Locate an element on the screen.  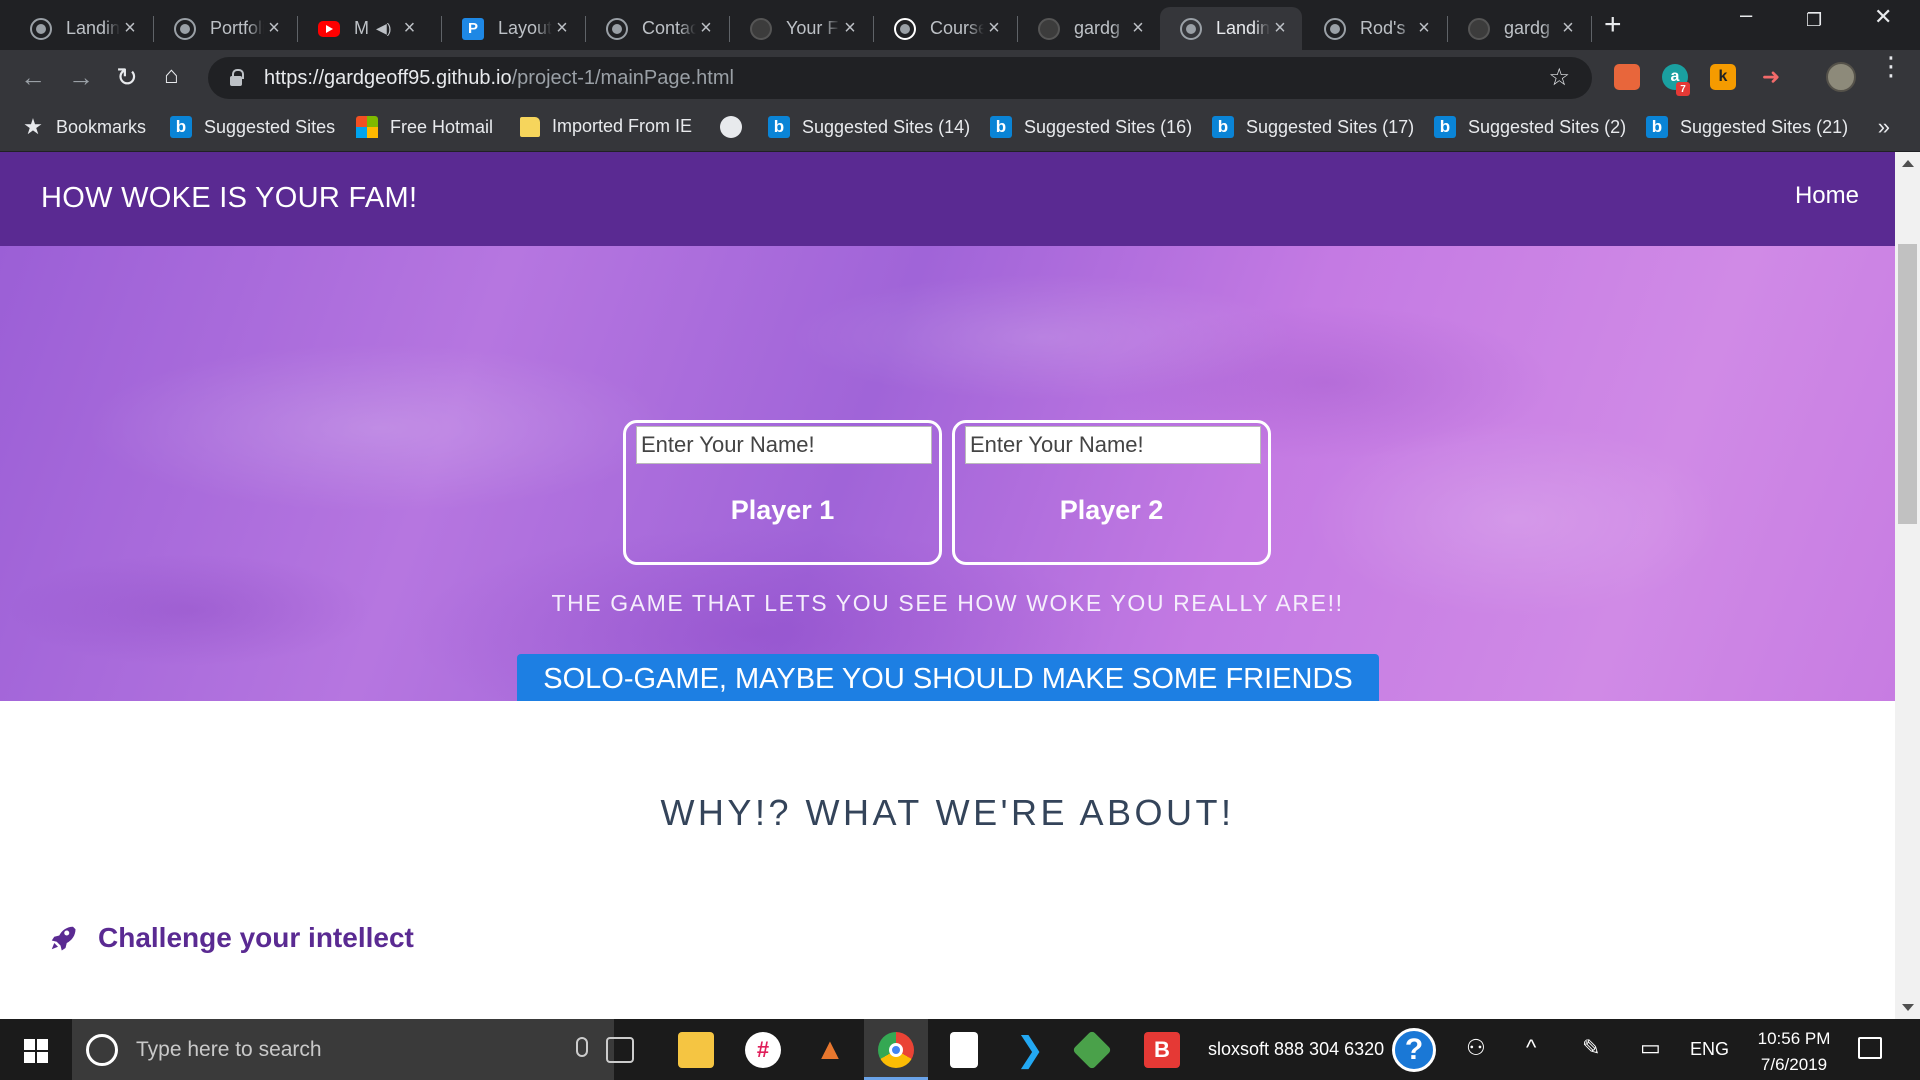
tab-11: gardg × is located at coordinates (1519, 28).